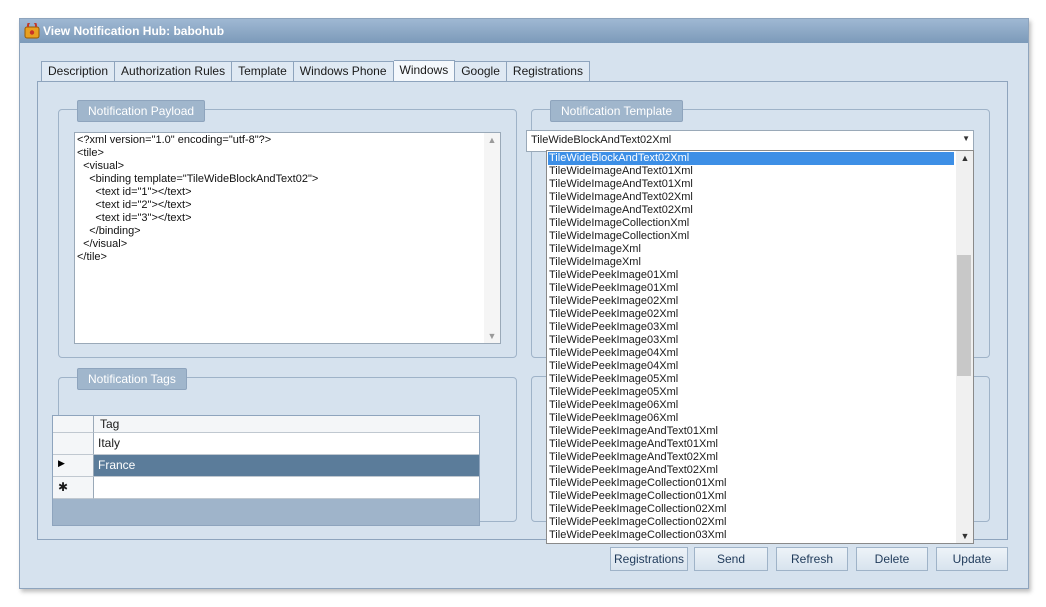 The width and height of the screenshot is (1046, 607). Describe the element at coordinates (63, 487) in the screenshot. I see `new-row-icon: ✱` at that location.